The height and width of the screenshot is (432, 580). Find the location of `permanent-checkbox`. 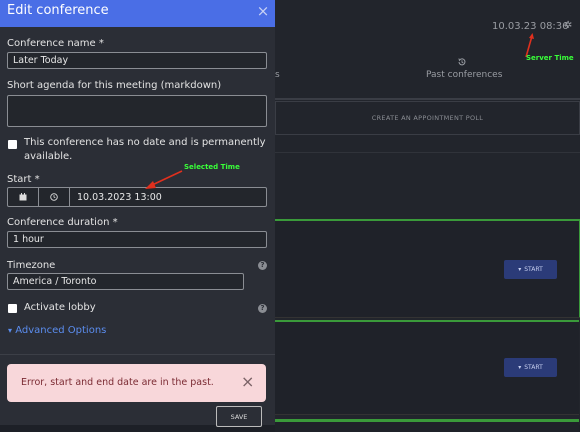

permanent-checkbox is located at coordinates (12, 144).